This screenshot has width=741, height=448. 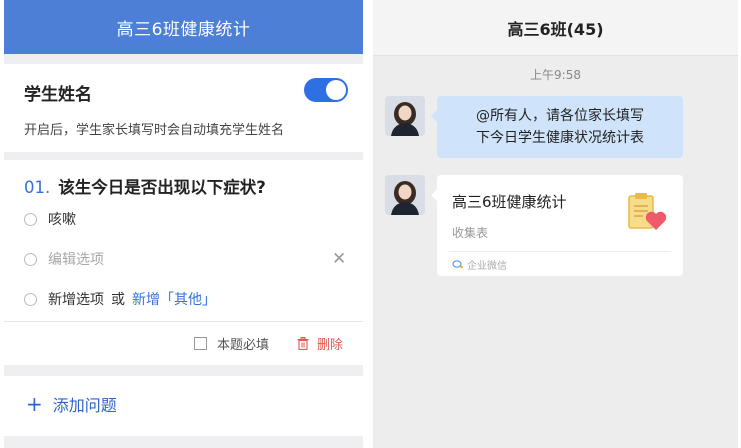 What do you see at coordinates (557, 127) in the screenshot?
I see `message-bubble: @所有人，请各位家长填写 下今日学生健康状况统计表` at bounding box center [557, 127].